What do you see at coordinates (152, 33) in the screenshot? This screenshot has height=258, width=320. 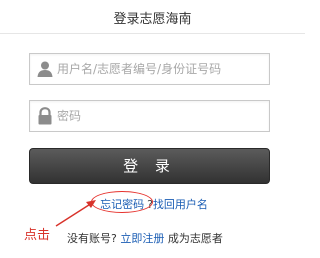 I see `header-divider` at bounding box center [152, 33].